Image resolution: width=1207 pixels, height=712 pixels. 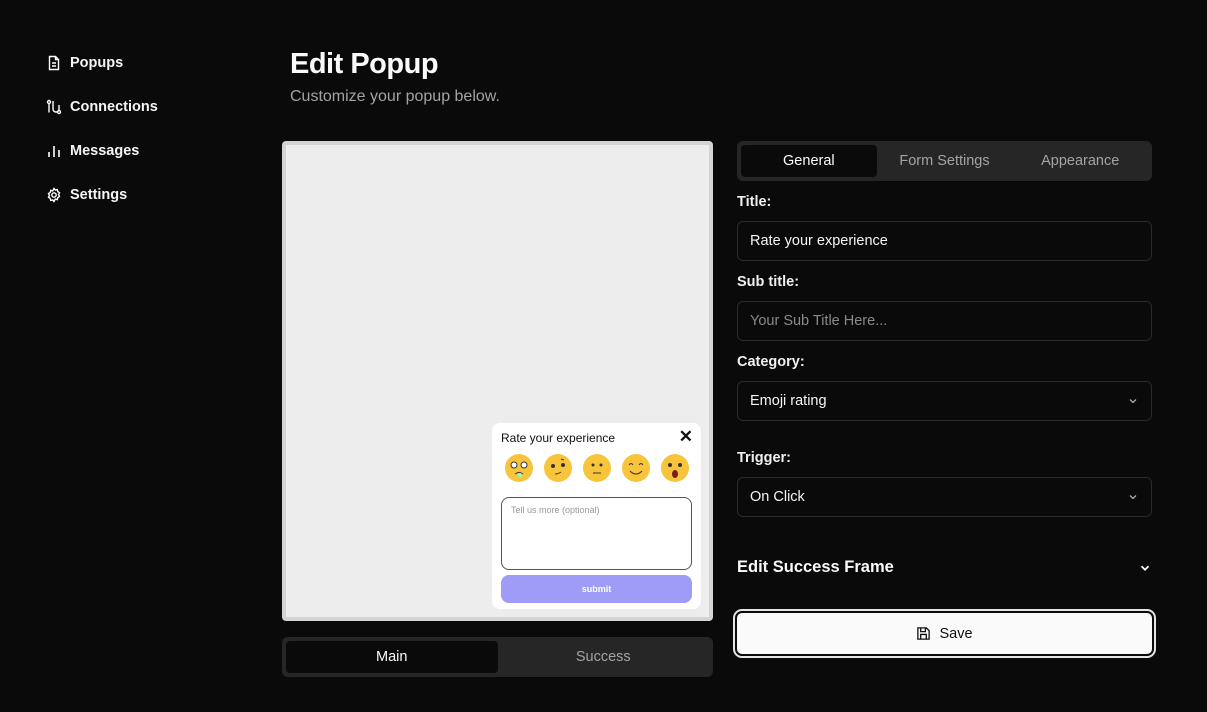 What do you see at coordinates (636, 468) in the screenshot?
I see `smiling-face-icon` at bounding box center [636, 468].